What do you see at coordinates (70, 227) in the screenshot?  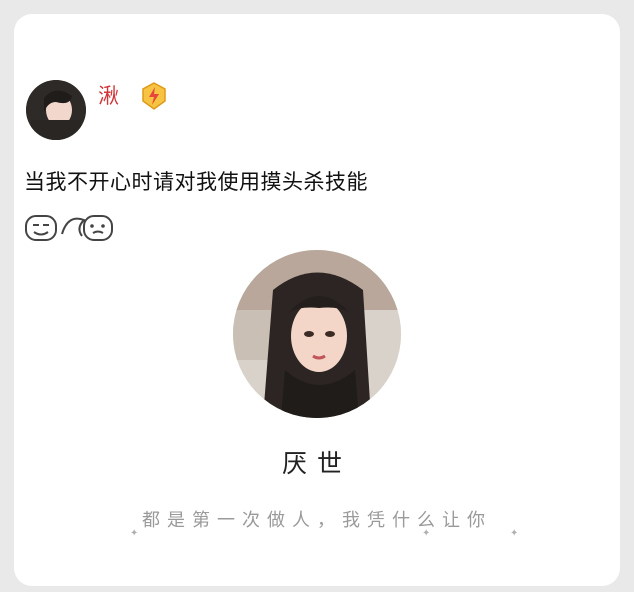 I see `hand-pat-emoji` at bounding box center [70, 227].